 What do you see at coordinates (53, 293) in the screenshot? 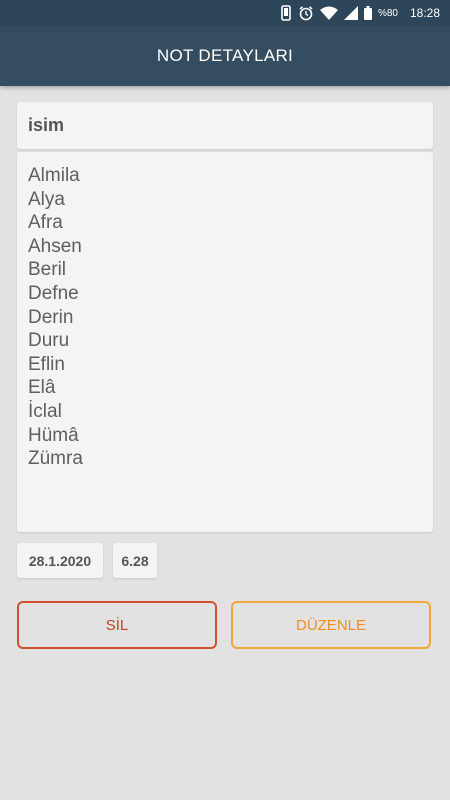
I see `note-line: Defne` at bounding box center [53, 293].